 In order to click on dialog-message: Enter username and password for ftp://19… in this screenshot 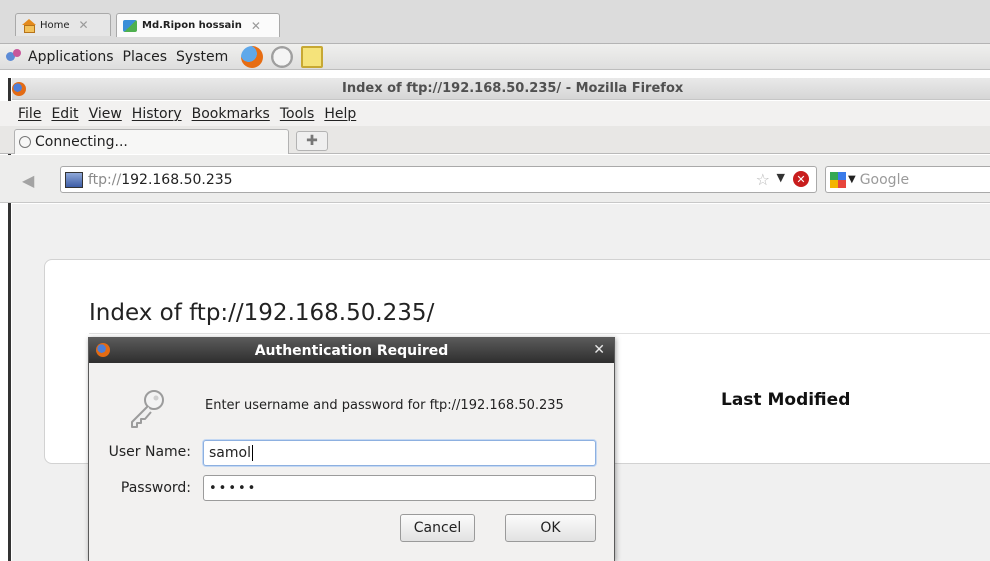, I will do `click(384, 405)`.